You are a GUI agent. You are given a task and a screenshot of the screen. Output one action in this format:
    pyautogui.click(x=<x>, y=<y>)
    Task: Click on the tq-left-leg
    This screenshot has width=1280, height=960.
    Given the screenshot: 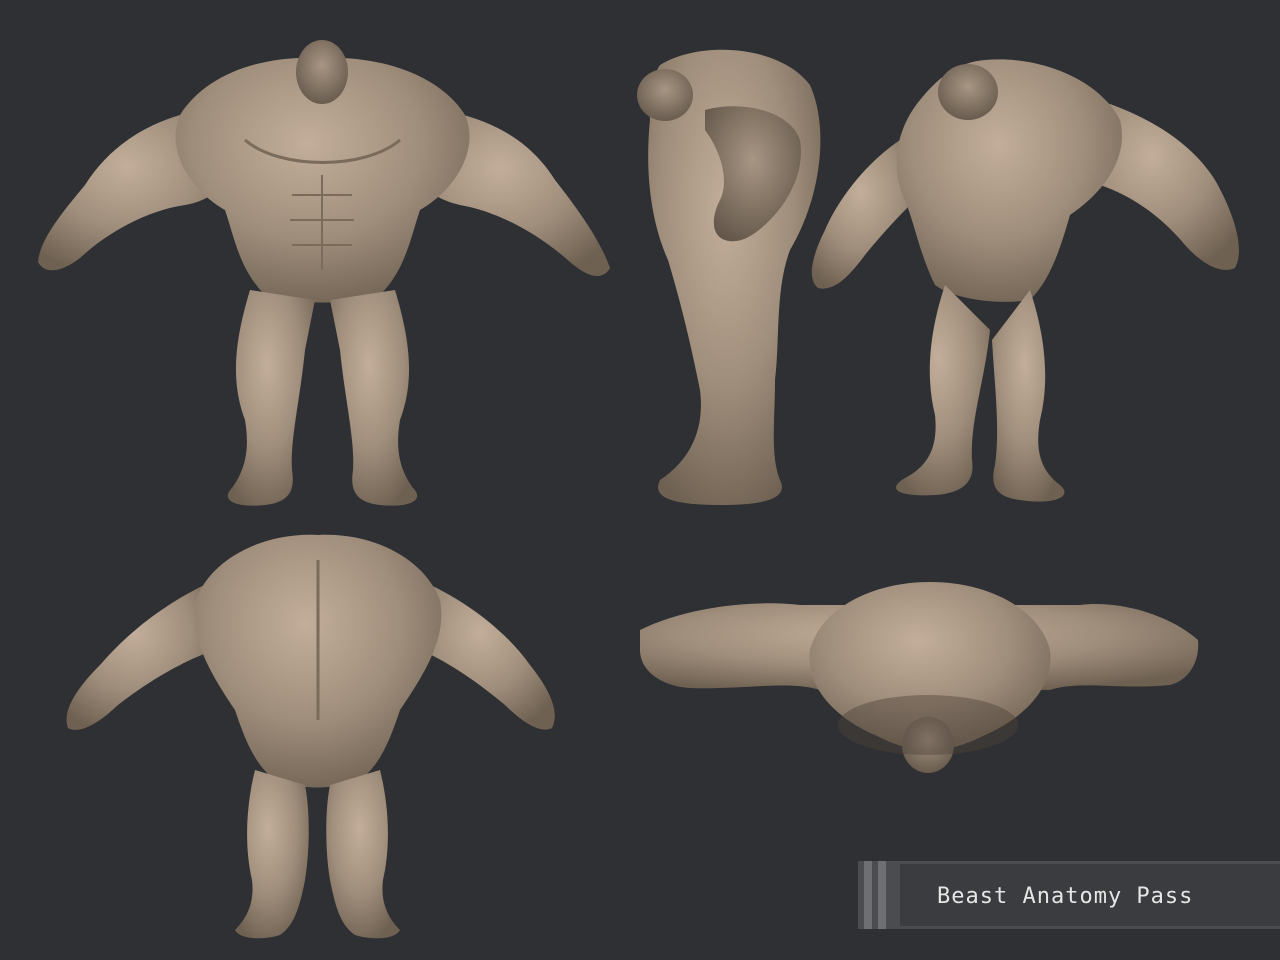 What is the action you would take?
    pyautogui.click(x=943, y=390)
    